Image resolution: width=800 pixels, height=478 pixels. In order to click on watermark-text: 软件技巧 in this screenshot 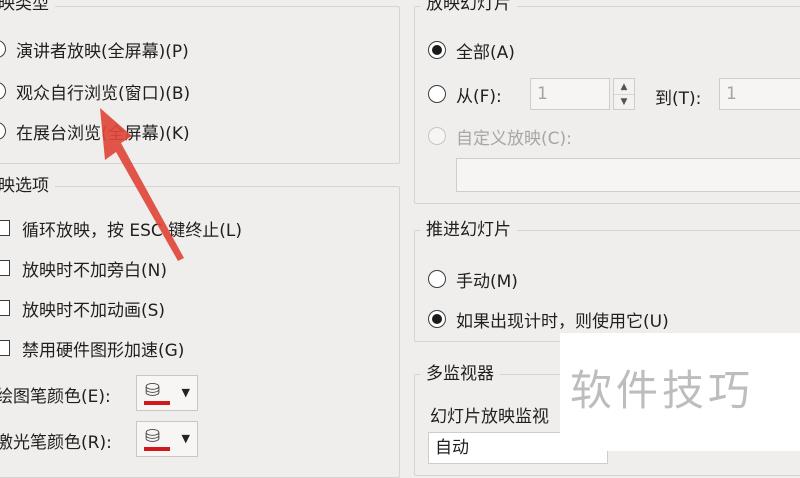, I will do `click(662, 390)`.